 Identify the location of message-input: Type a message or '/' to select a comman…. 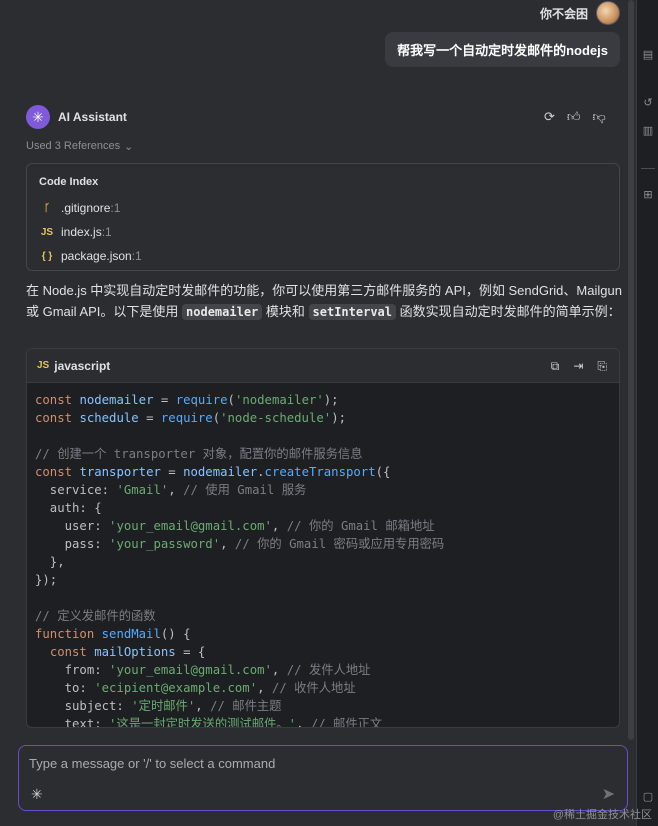
(152, 763).